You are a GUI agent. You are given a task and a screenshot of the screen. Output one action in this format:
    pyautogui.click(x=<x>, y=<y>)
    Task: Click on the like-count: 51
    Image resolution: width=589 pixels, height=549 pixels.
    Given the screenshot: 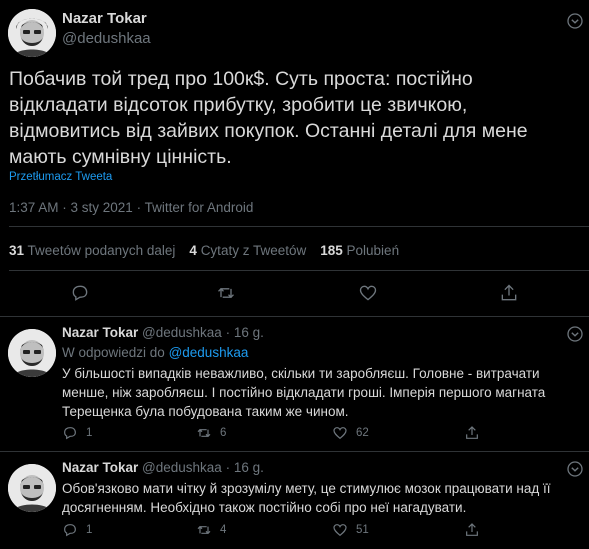 What is the action you would take?
    pyautogui.click(x=362, y=530)
    